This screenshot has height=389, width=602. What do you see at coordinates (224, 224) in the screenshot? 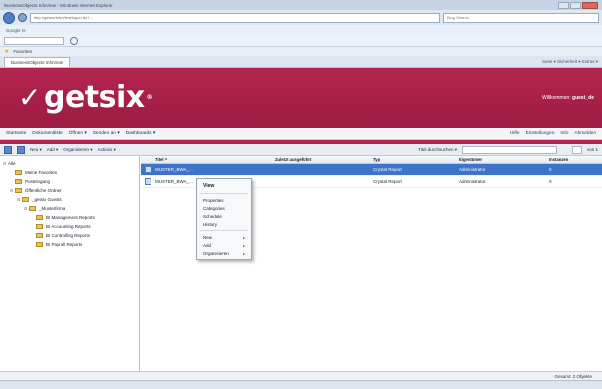
I see `context-menu-item: History` at bounding box center [224, 224].